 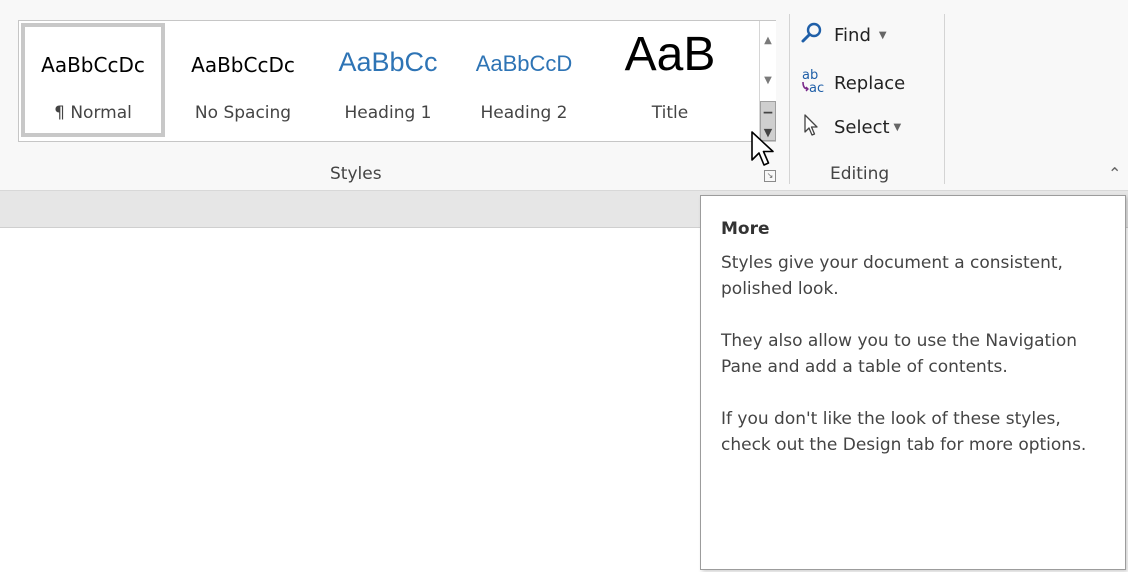 I want to click on style-heading-2: AaBbCcD Heading 2, so click(x=524, y=80).